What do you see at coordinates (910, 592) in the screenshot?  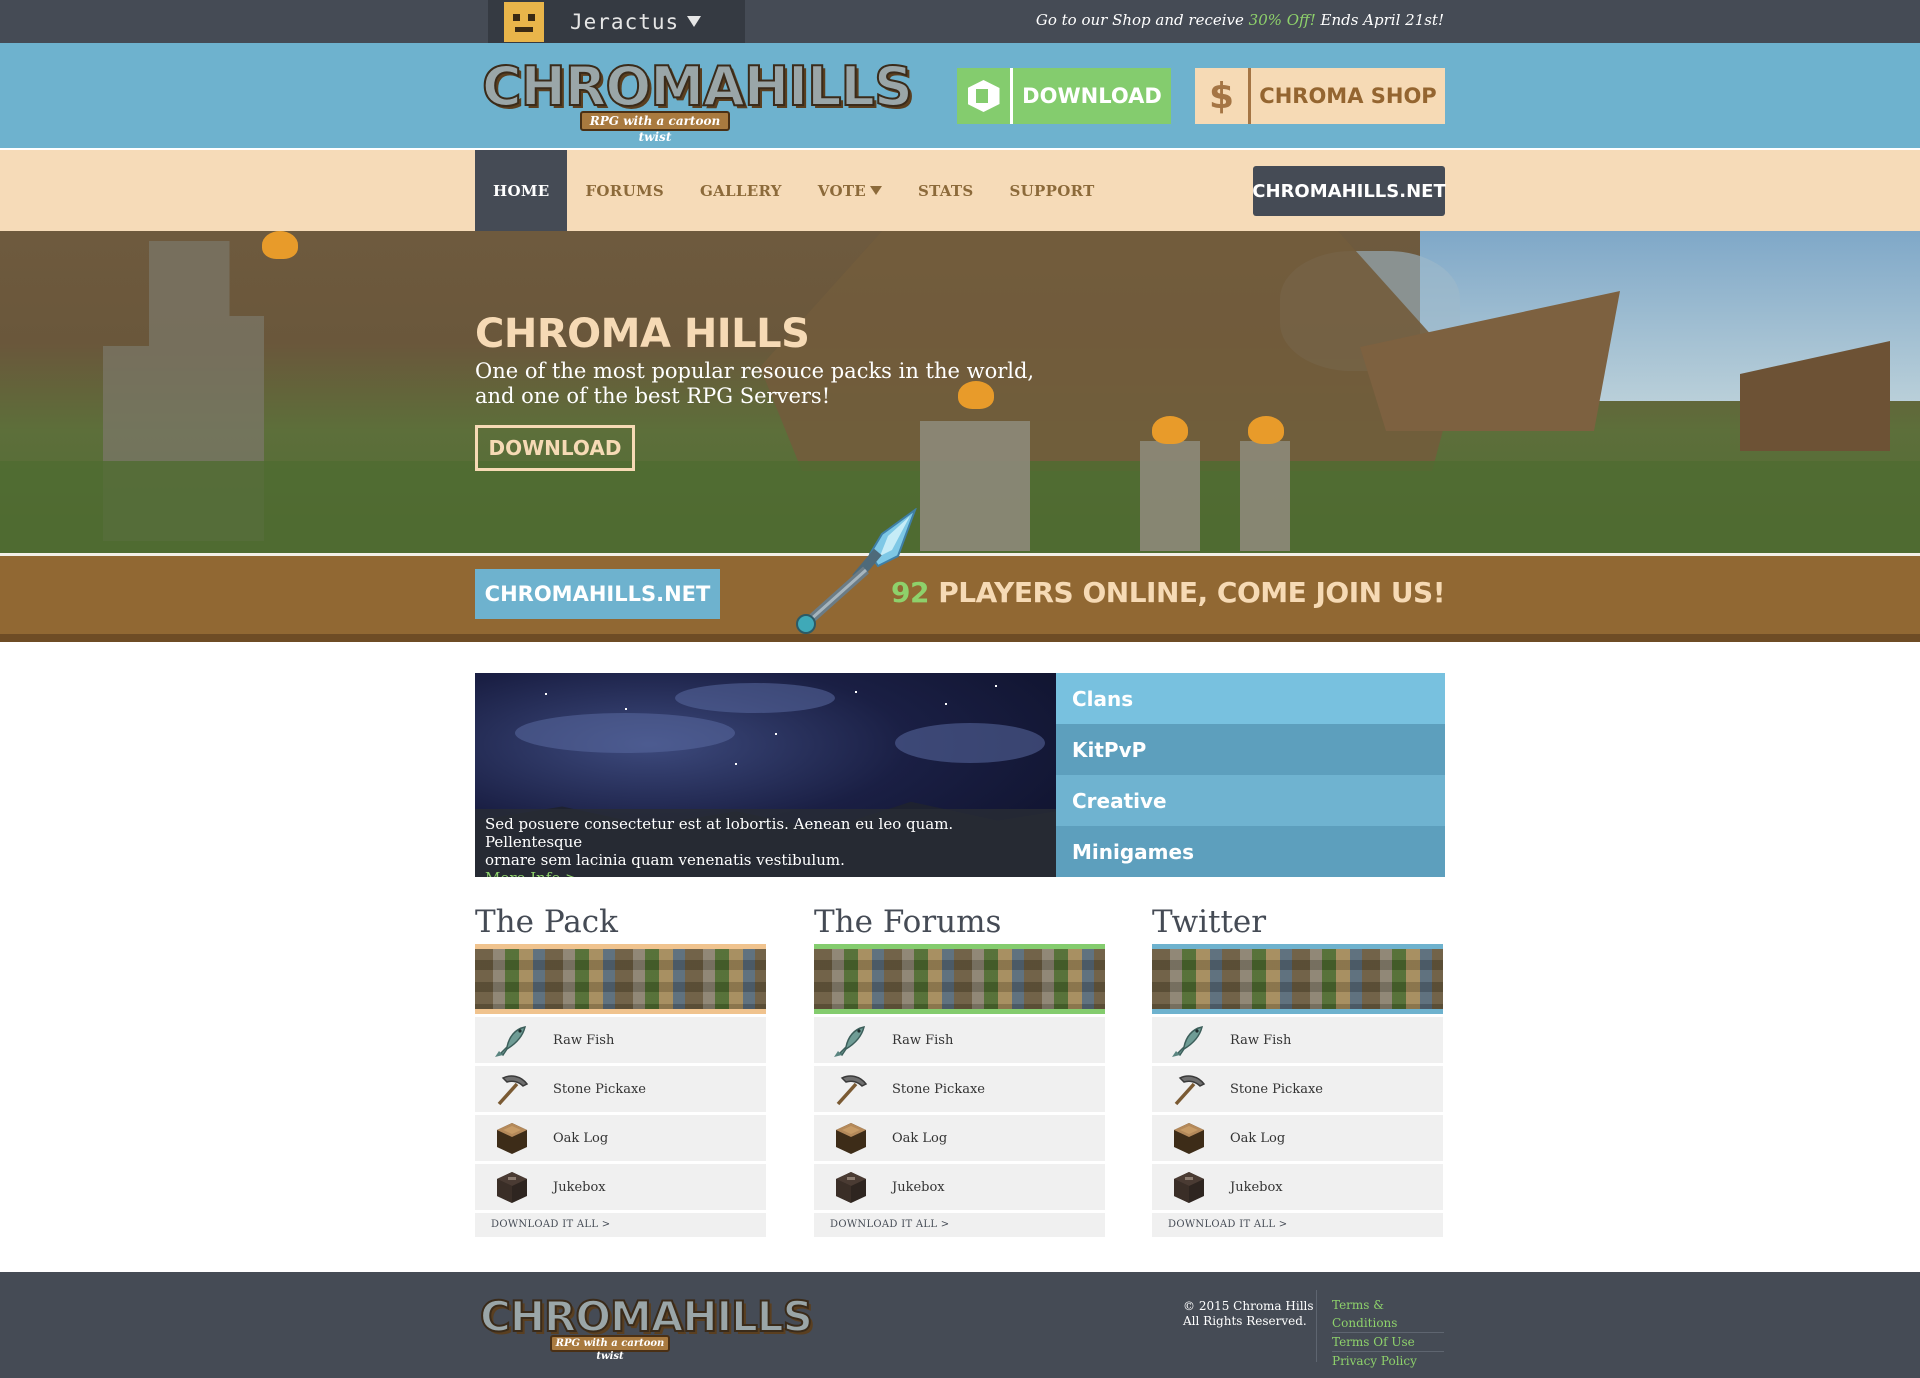 I see `player-count: 92` at bounding box center [910, 592].